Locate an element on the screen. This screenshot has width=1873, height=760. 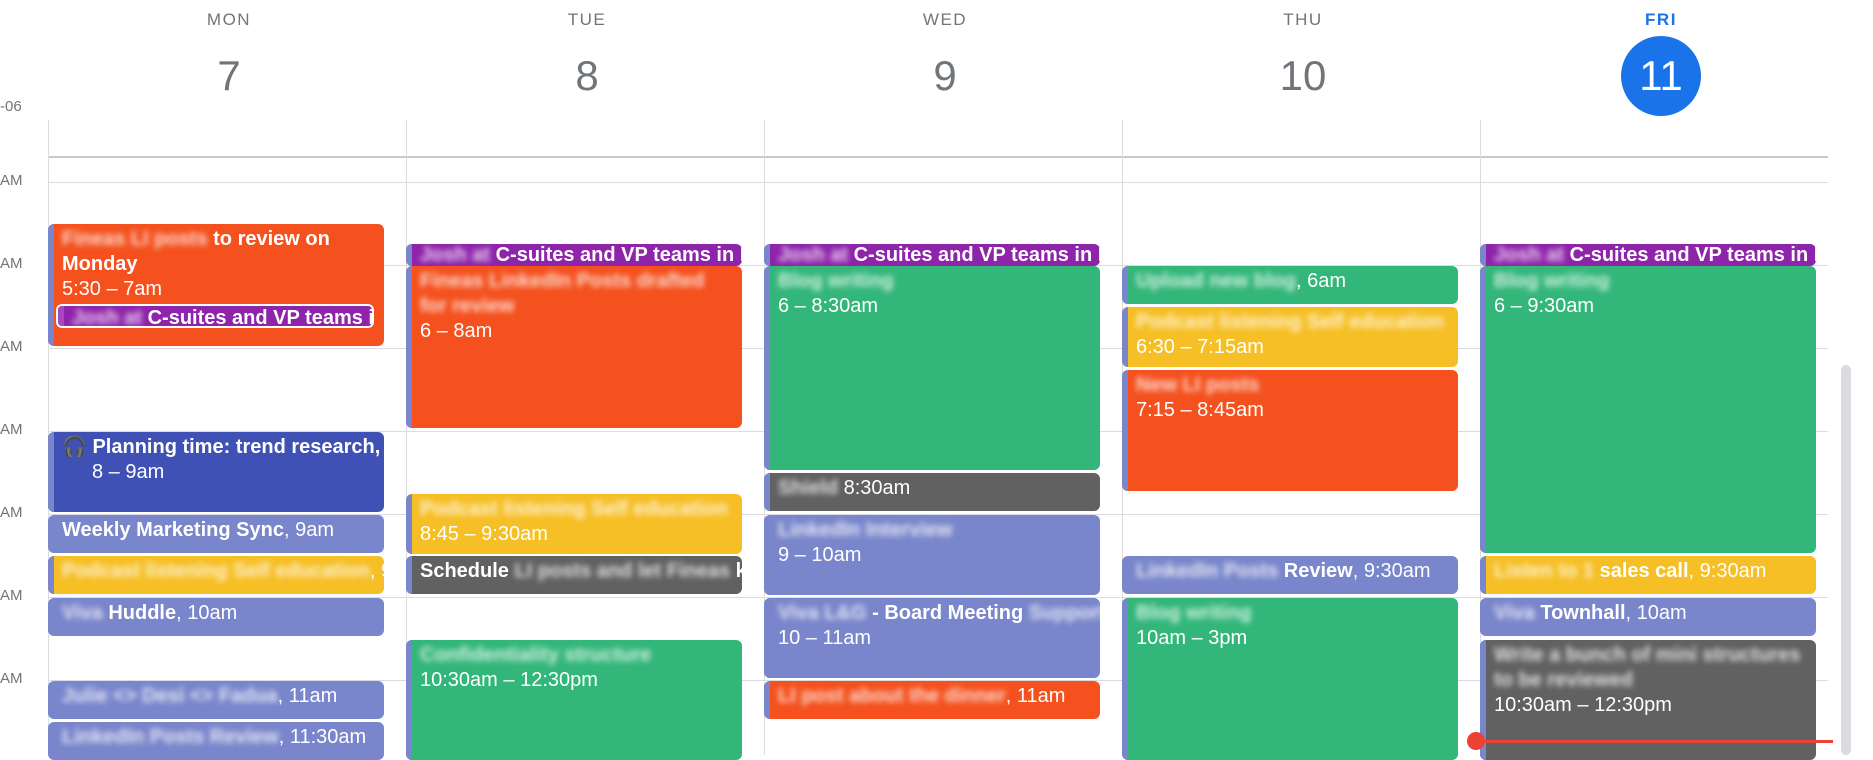
event-block: Viva Townhall, 10am is located at coordinates (1648, 617).